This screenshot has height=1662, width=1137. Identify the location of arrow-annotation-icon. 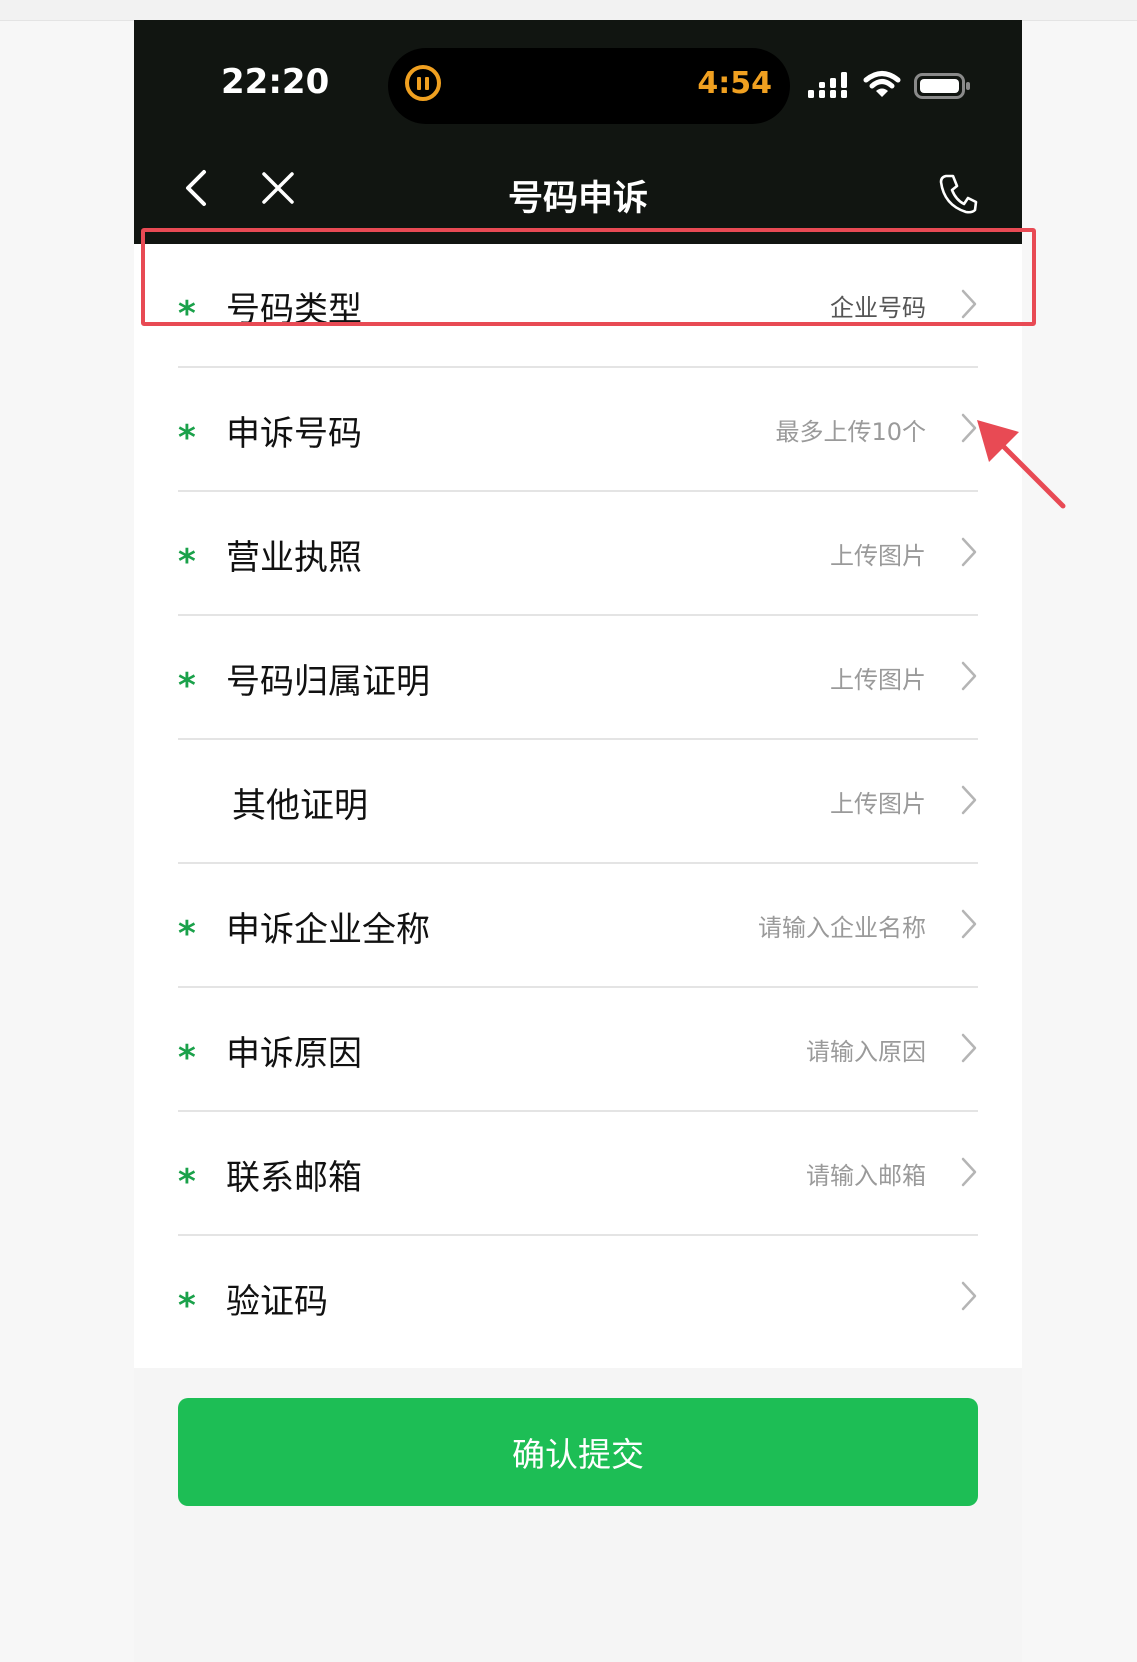
(1021, 464).